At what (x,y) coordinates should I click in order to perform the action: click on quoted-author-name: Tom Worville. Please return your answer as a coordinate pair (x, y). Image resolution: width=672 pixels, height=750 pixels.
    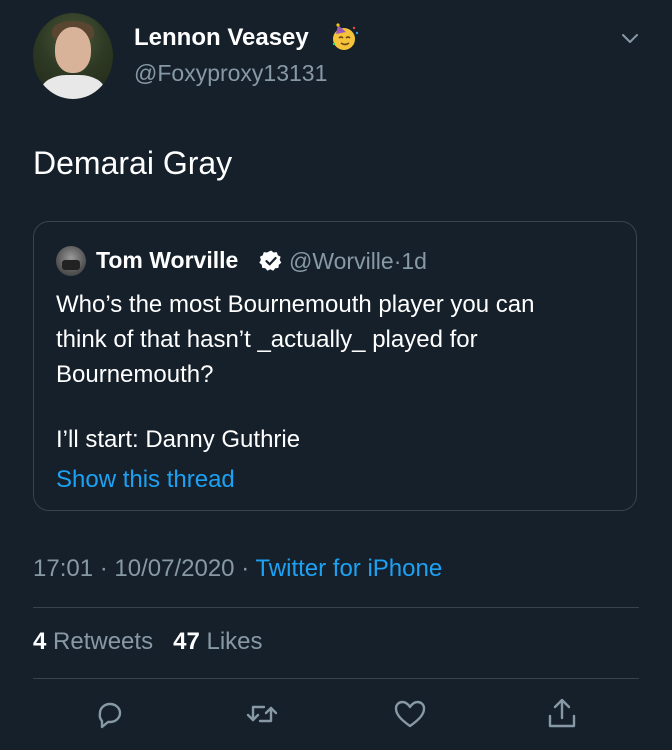
    Looking at the image, I should click on (167, 260).